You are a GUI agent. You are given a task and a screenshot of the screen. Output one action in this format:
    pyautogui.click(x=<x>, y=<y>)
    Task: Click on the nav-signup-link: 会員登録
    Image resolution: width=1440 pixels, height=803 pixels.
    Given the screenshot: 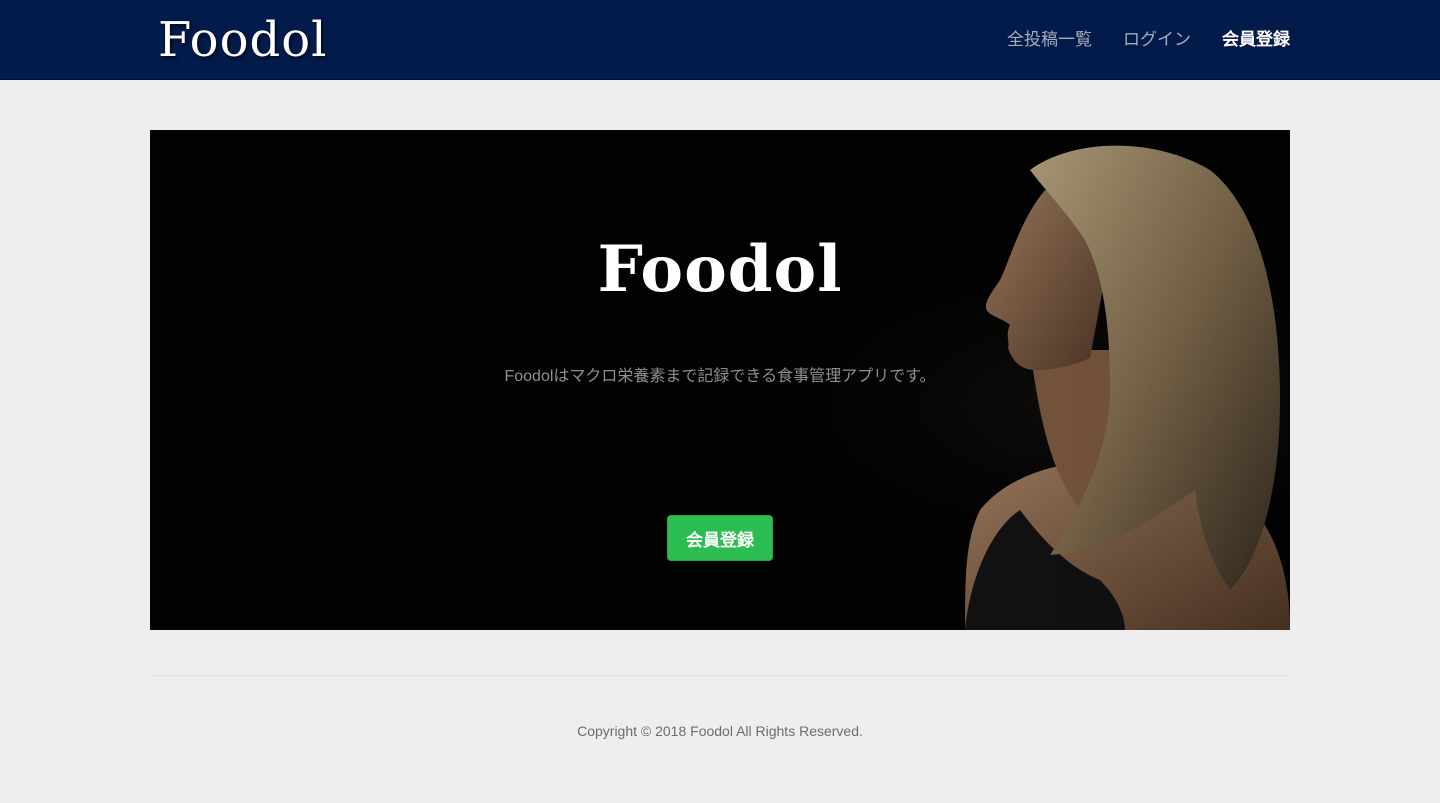 What is the action you would take?
    pyautogui.click(x=1256, y=40)
    